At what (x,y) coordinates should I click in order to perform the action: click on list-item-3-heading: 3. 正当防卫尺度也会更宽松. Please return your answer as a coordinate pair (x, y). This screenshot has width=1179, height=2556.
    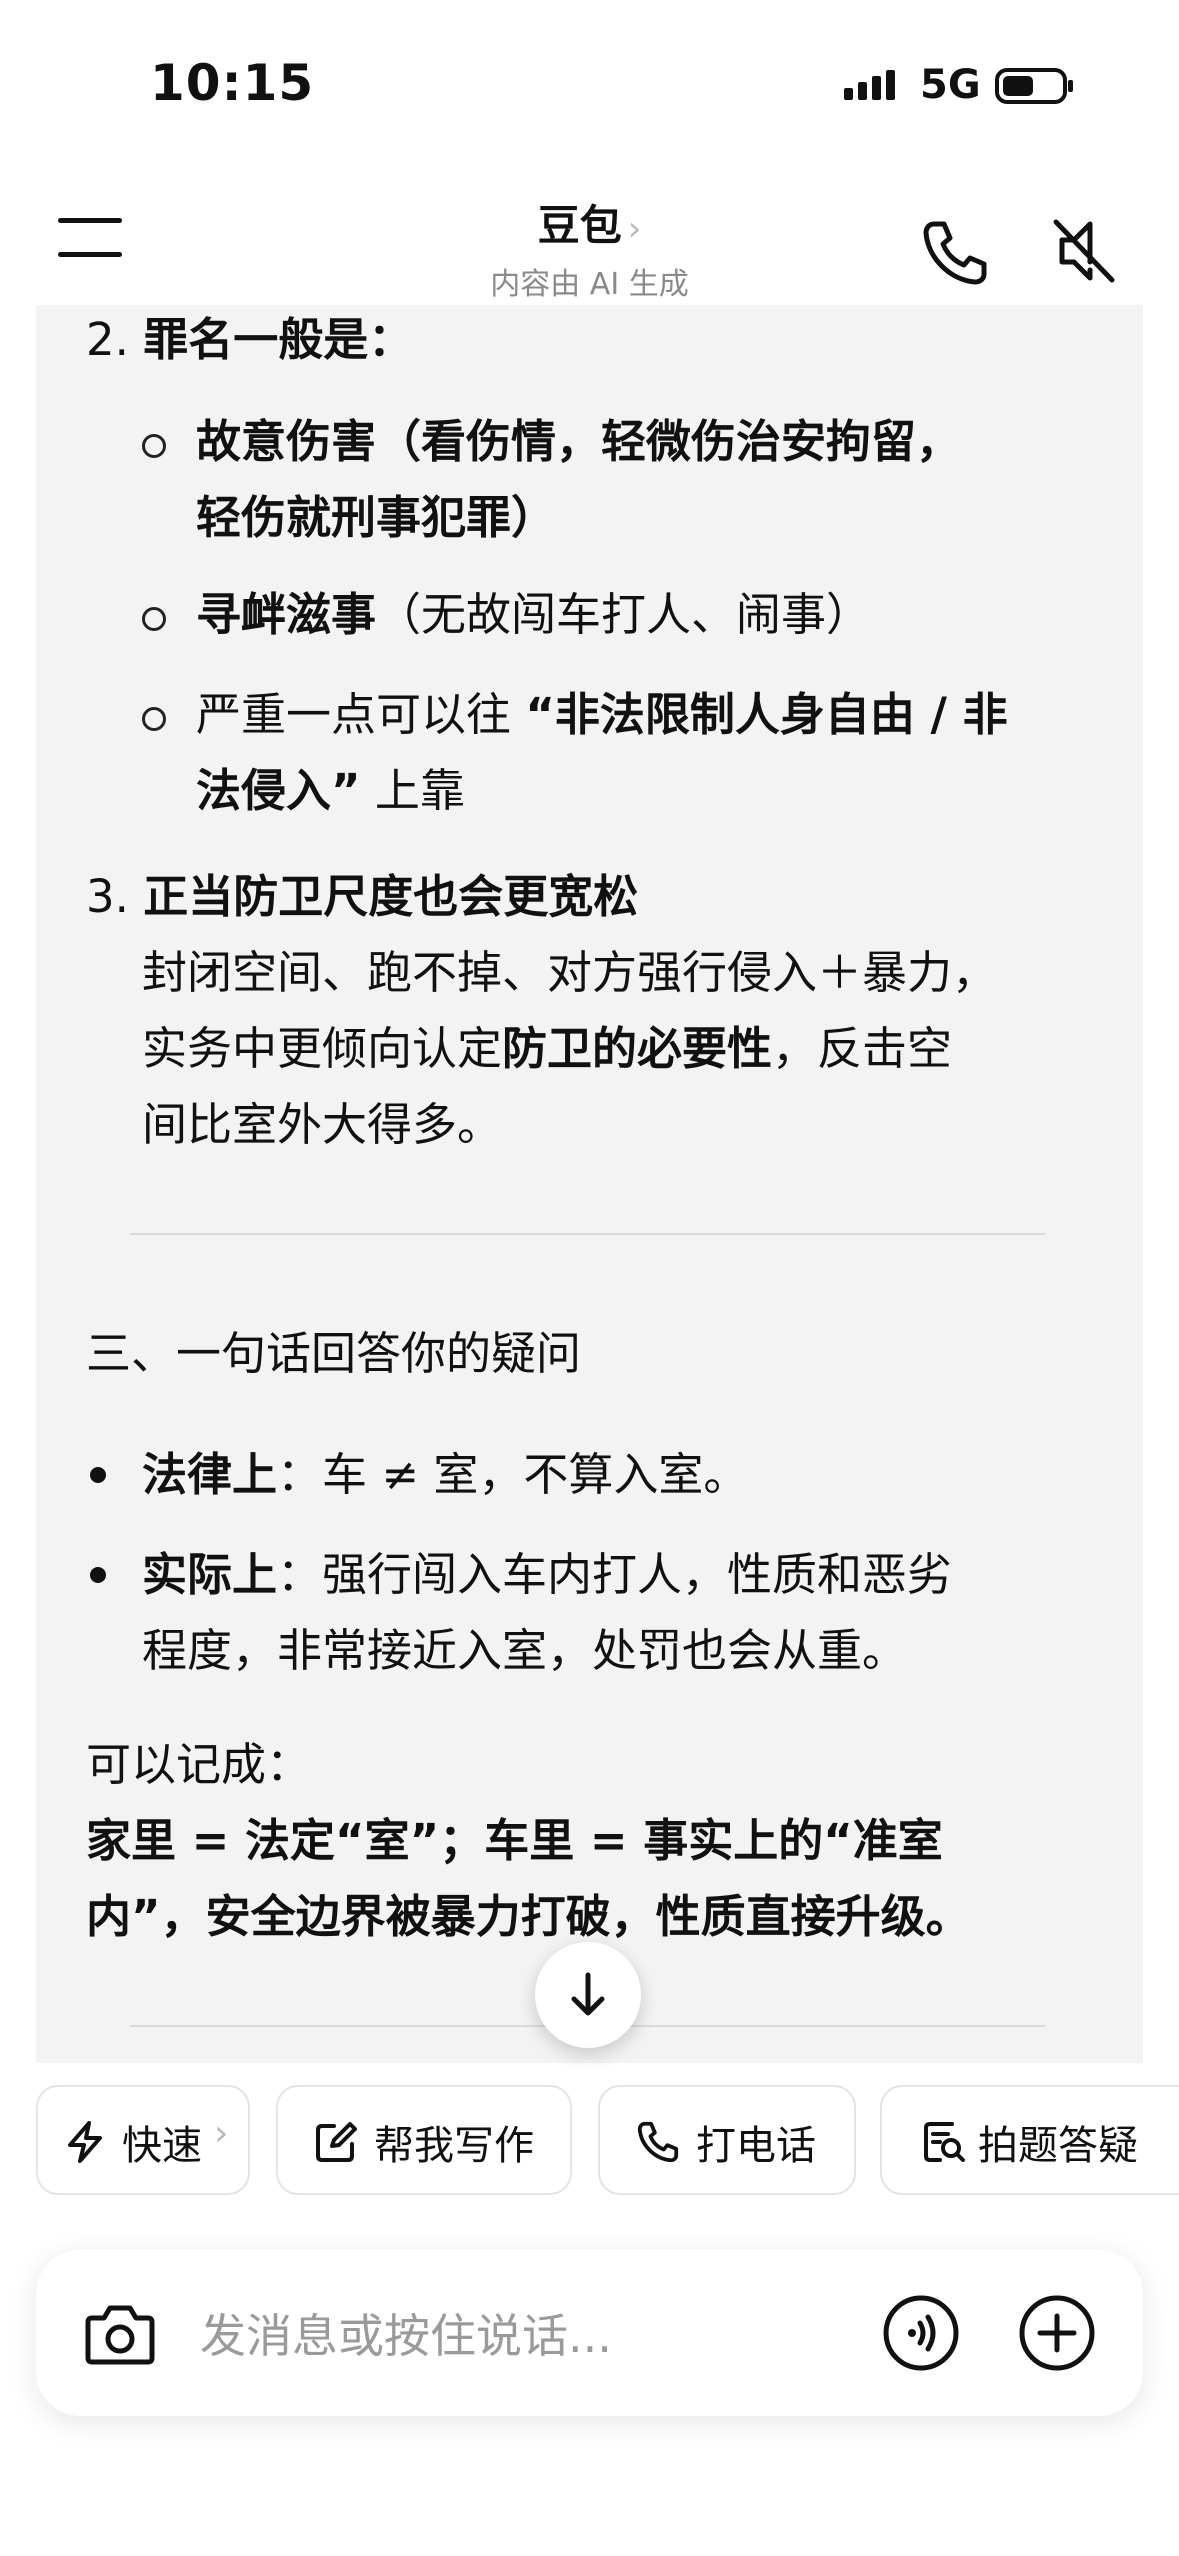
    Looking at the image, I should click on (362, 897).